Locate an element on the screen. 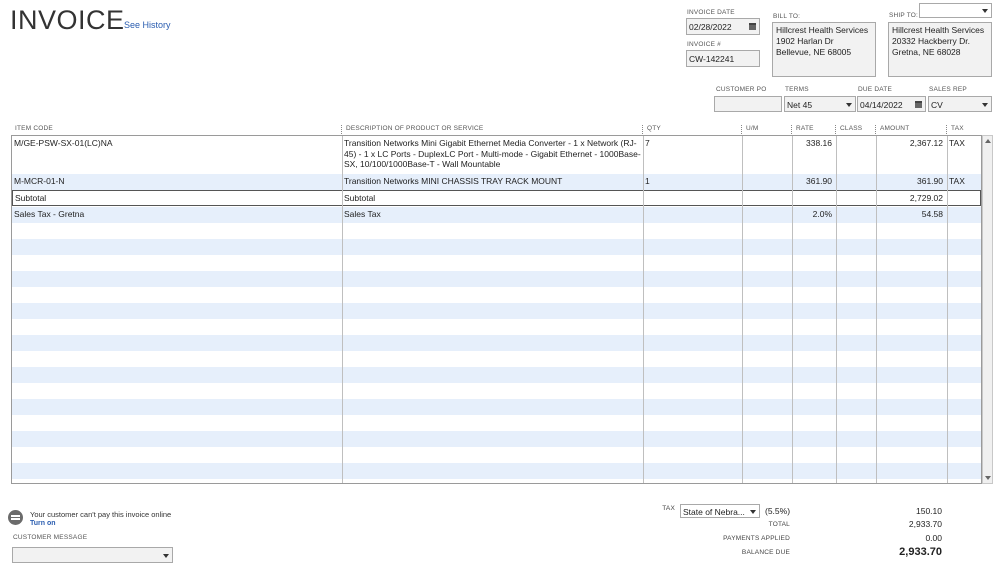  column-header-class: CLASS is located at coordinates (849, 129).